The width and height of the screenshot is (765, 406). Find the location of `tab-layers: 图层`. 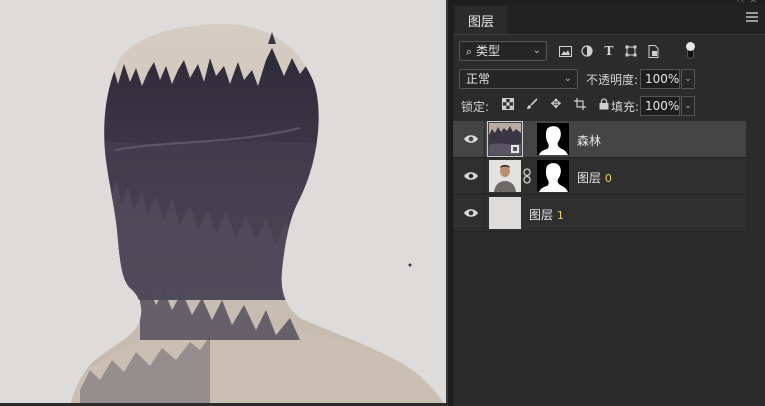

tab-layers: 图层 is located at coordinates (481, 20).